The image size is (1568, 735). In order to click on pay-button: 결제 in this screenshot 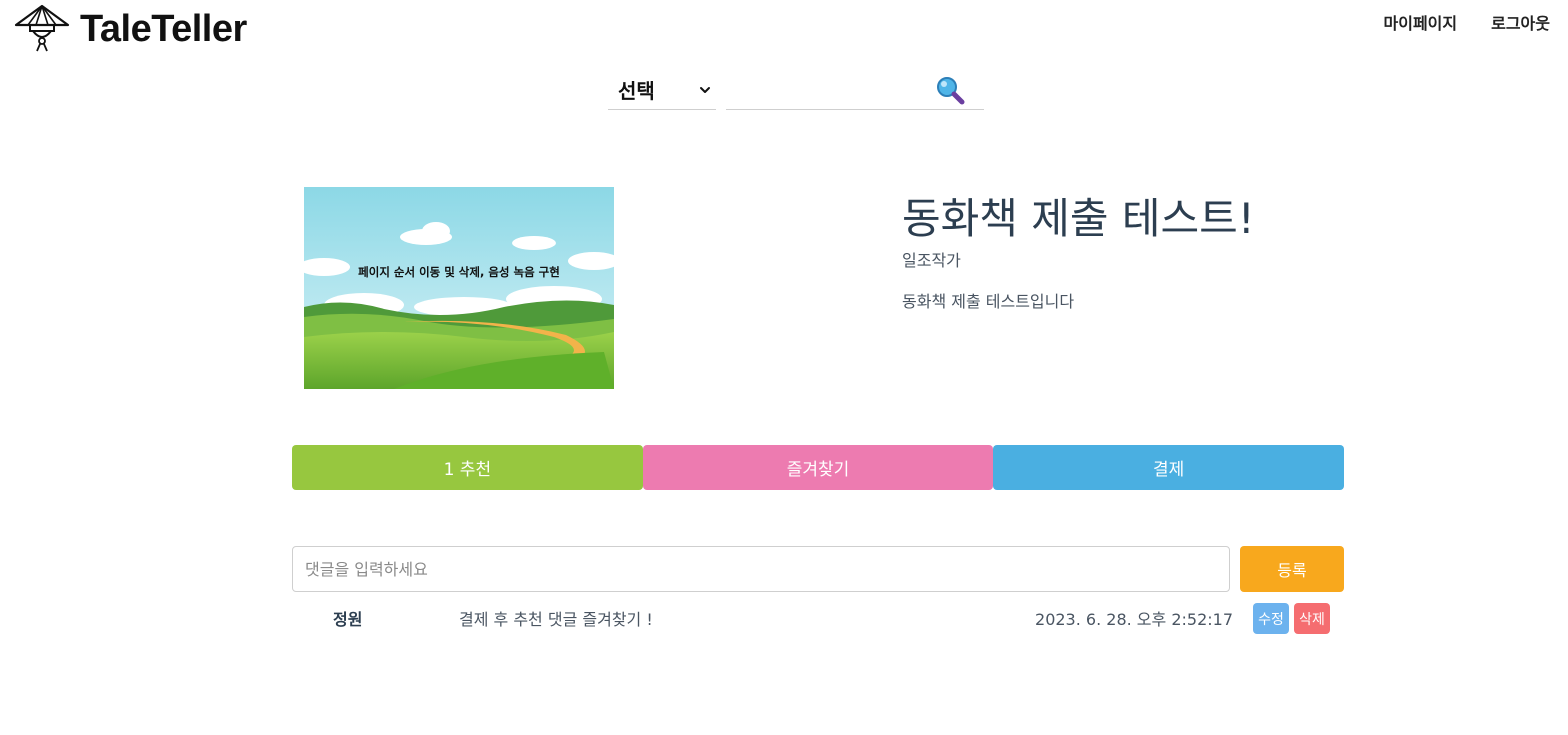, I will do `click(1169, 467)`.